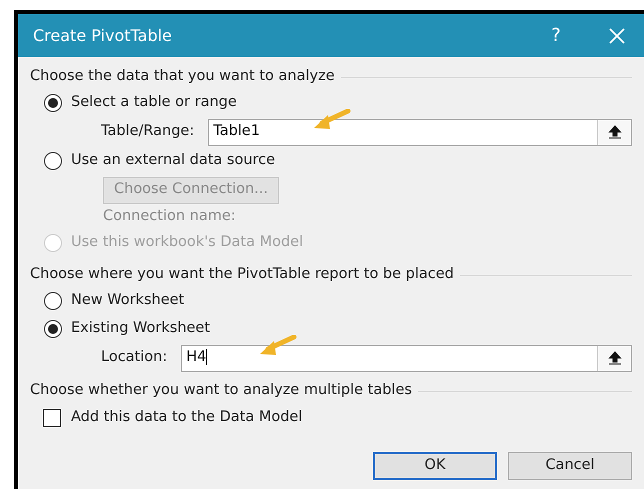  What do you see at coordinates (570, 466) in the screenshot?
I see `dialog-button: Cancel` at bounding box center [570, 466].